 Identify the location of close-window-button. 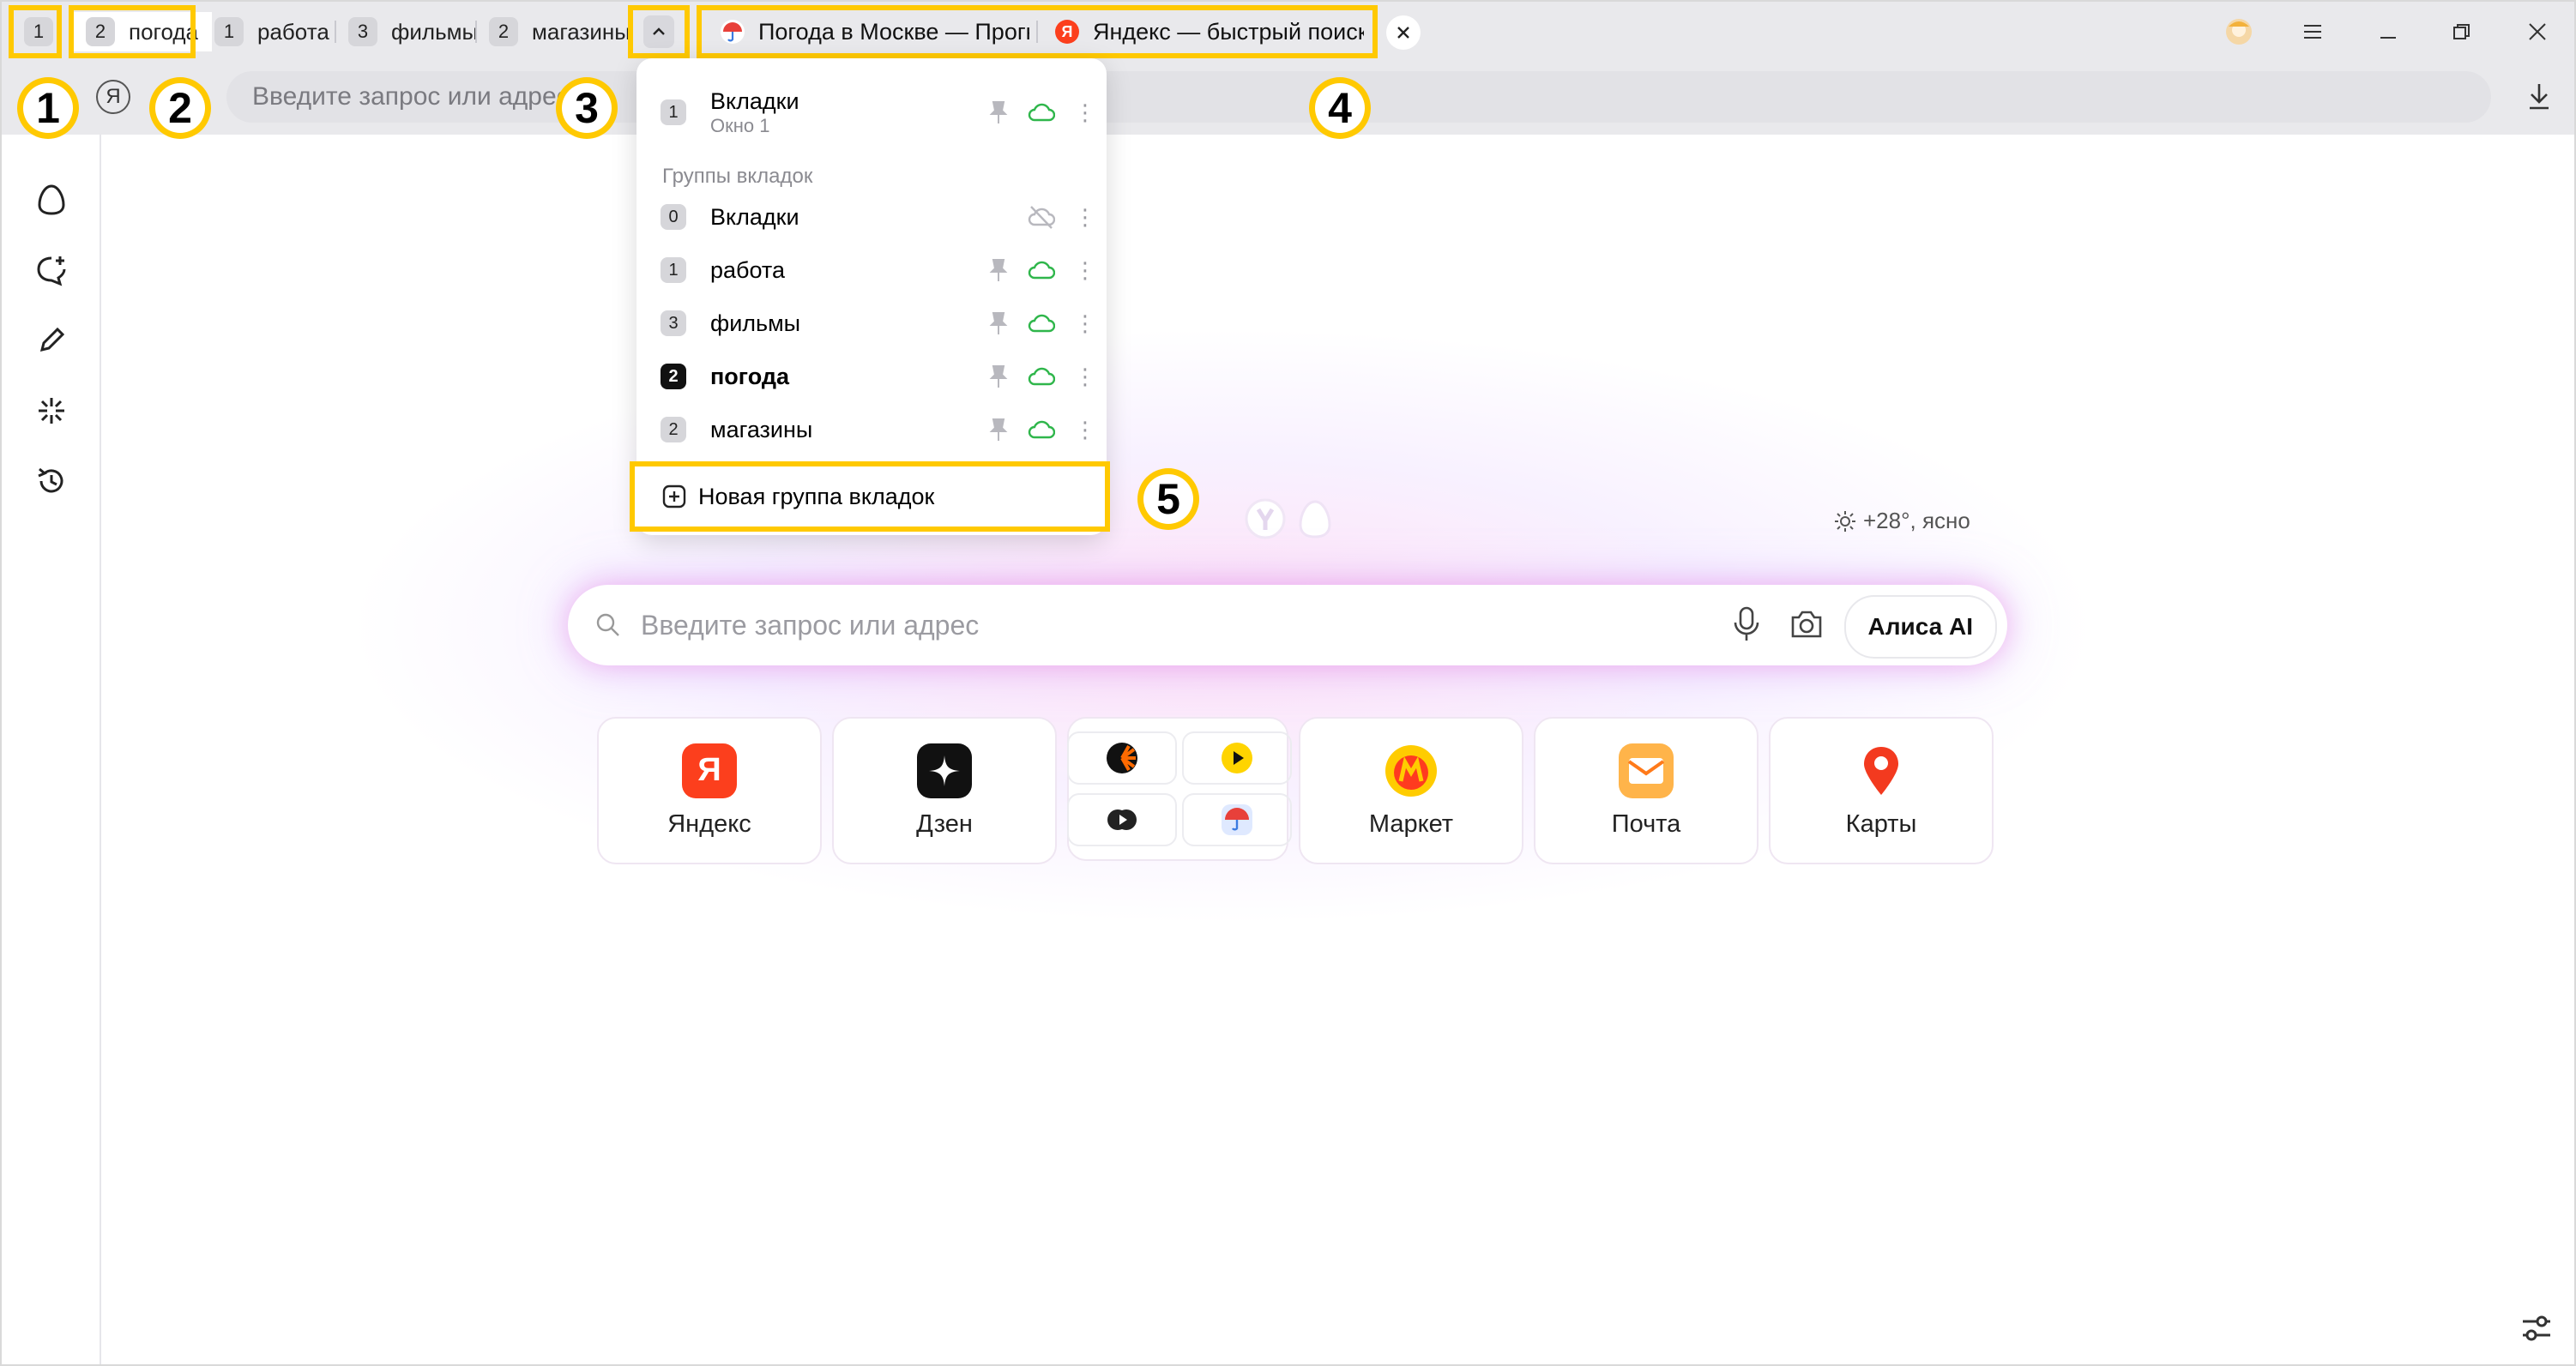
(2537, 31).